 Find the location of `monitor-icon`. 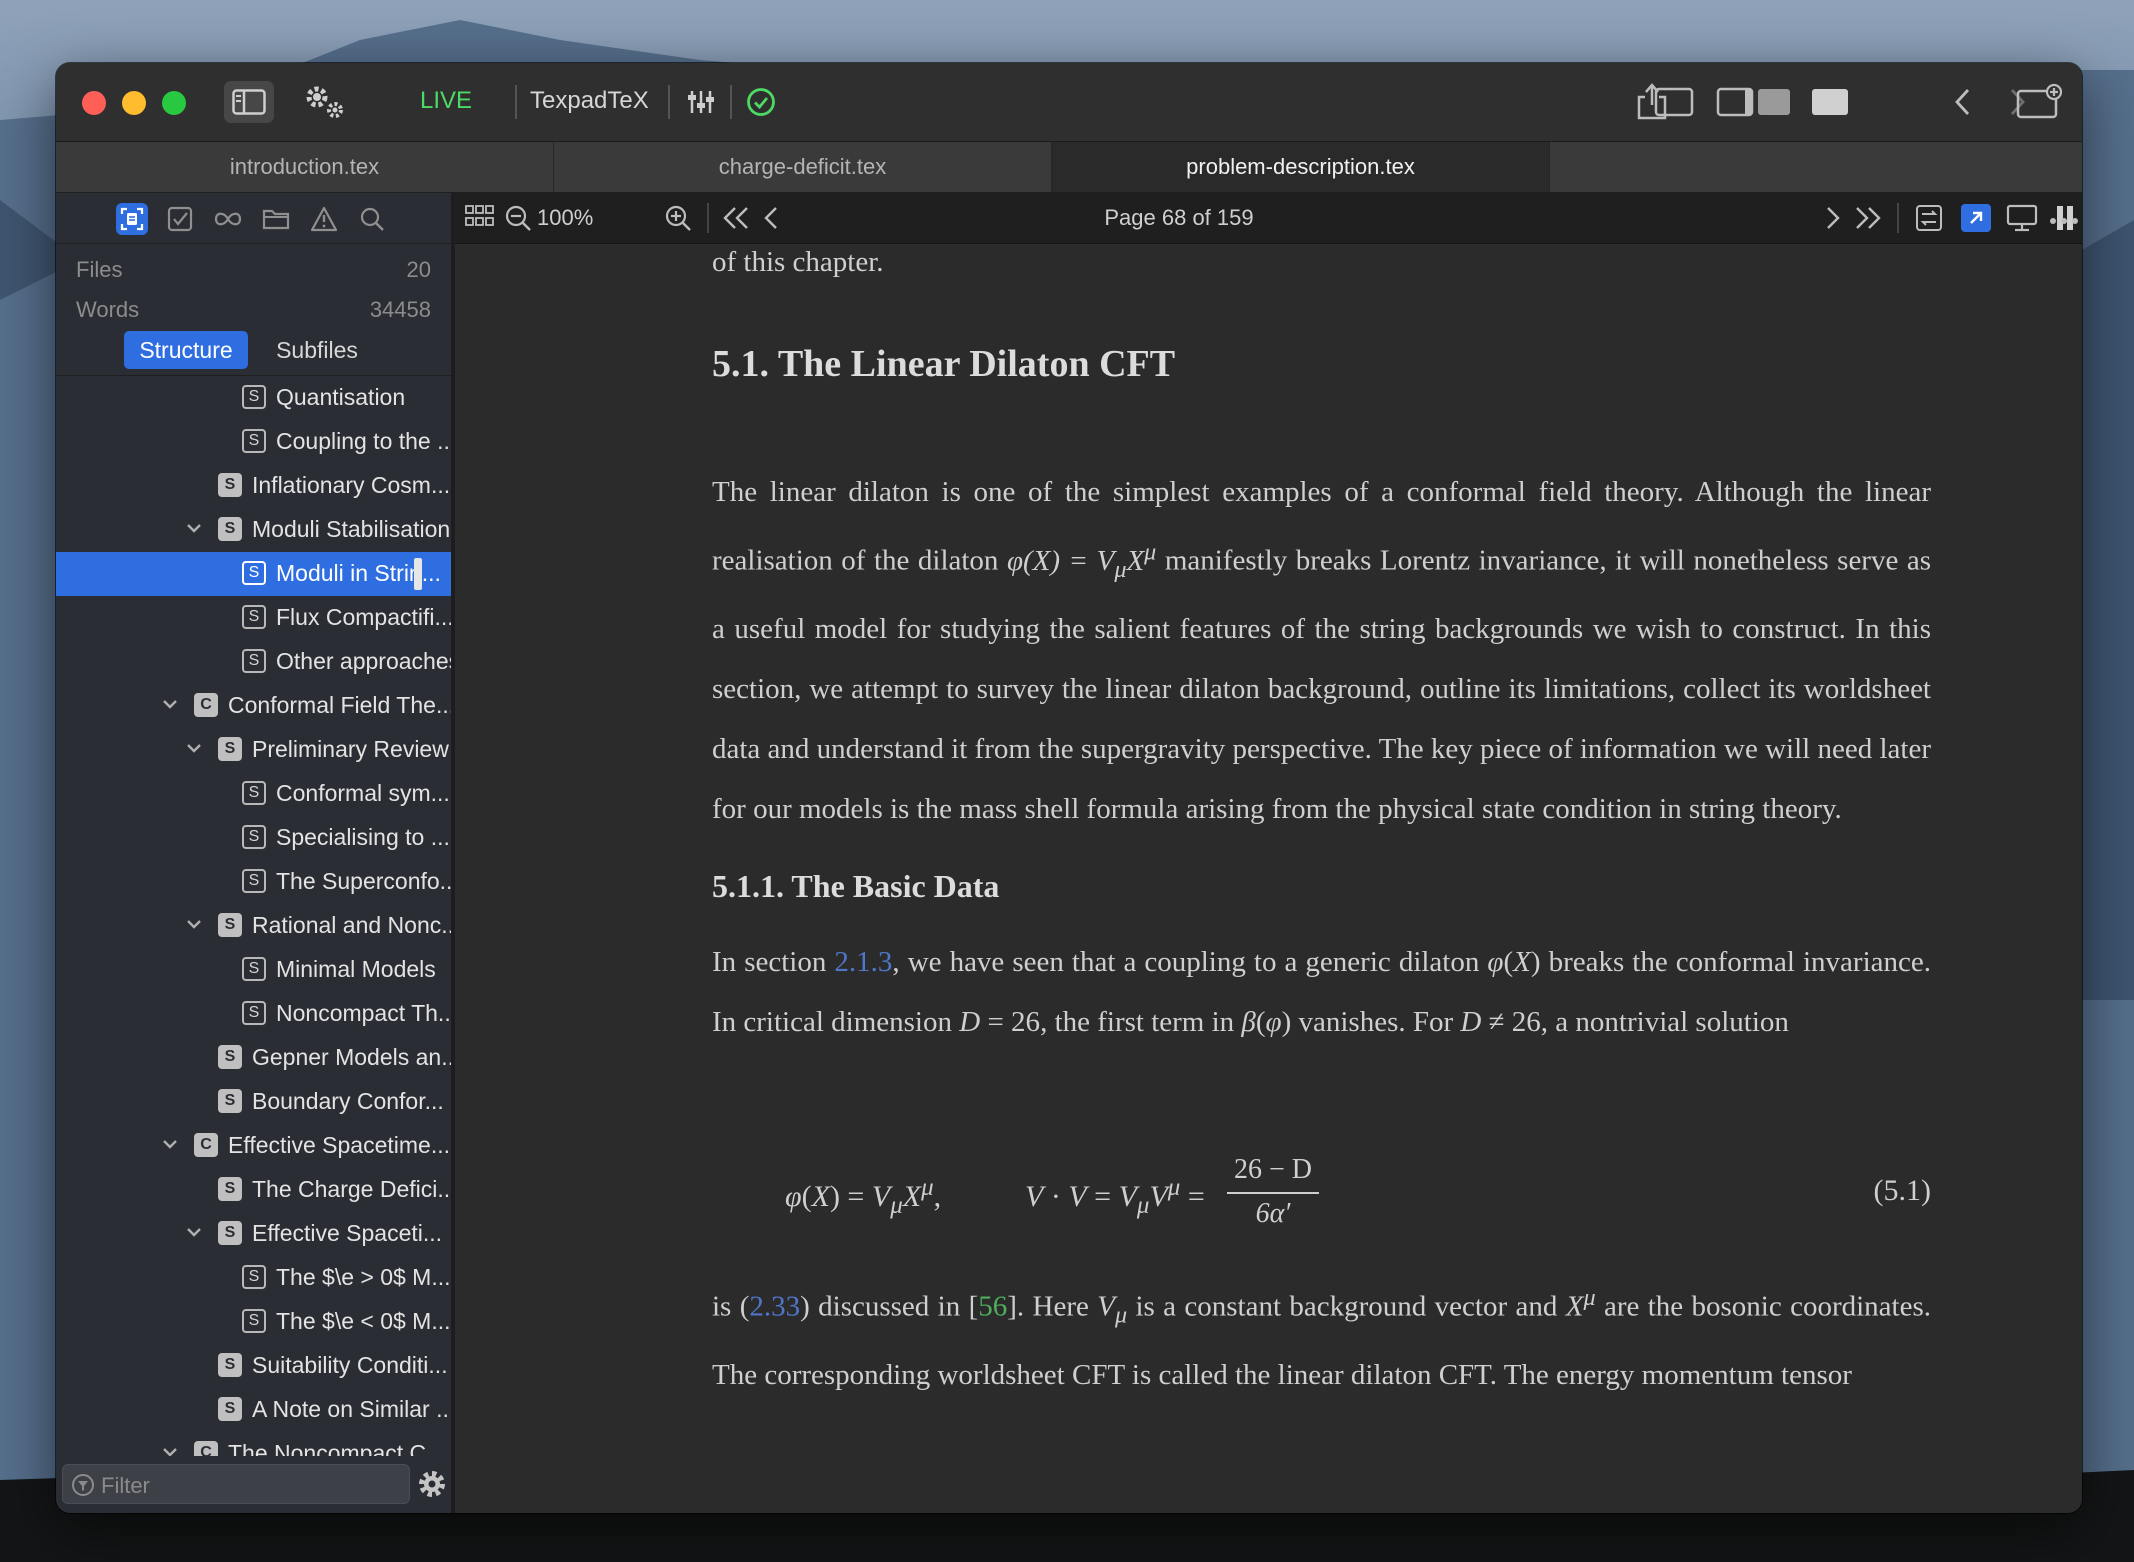

monitor-icon is located at coordinates (2022, 218).